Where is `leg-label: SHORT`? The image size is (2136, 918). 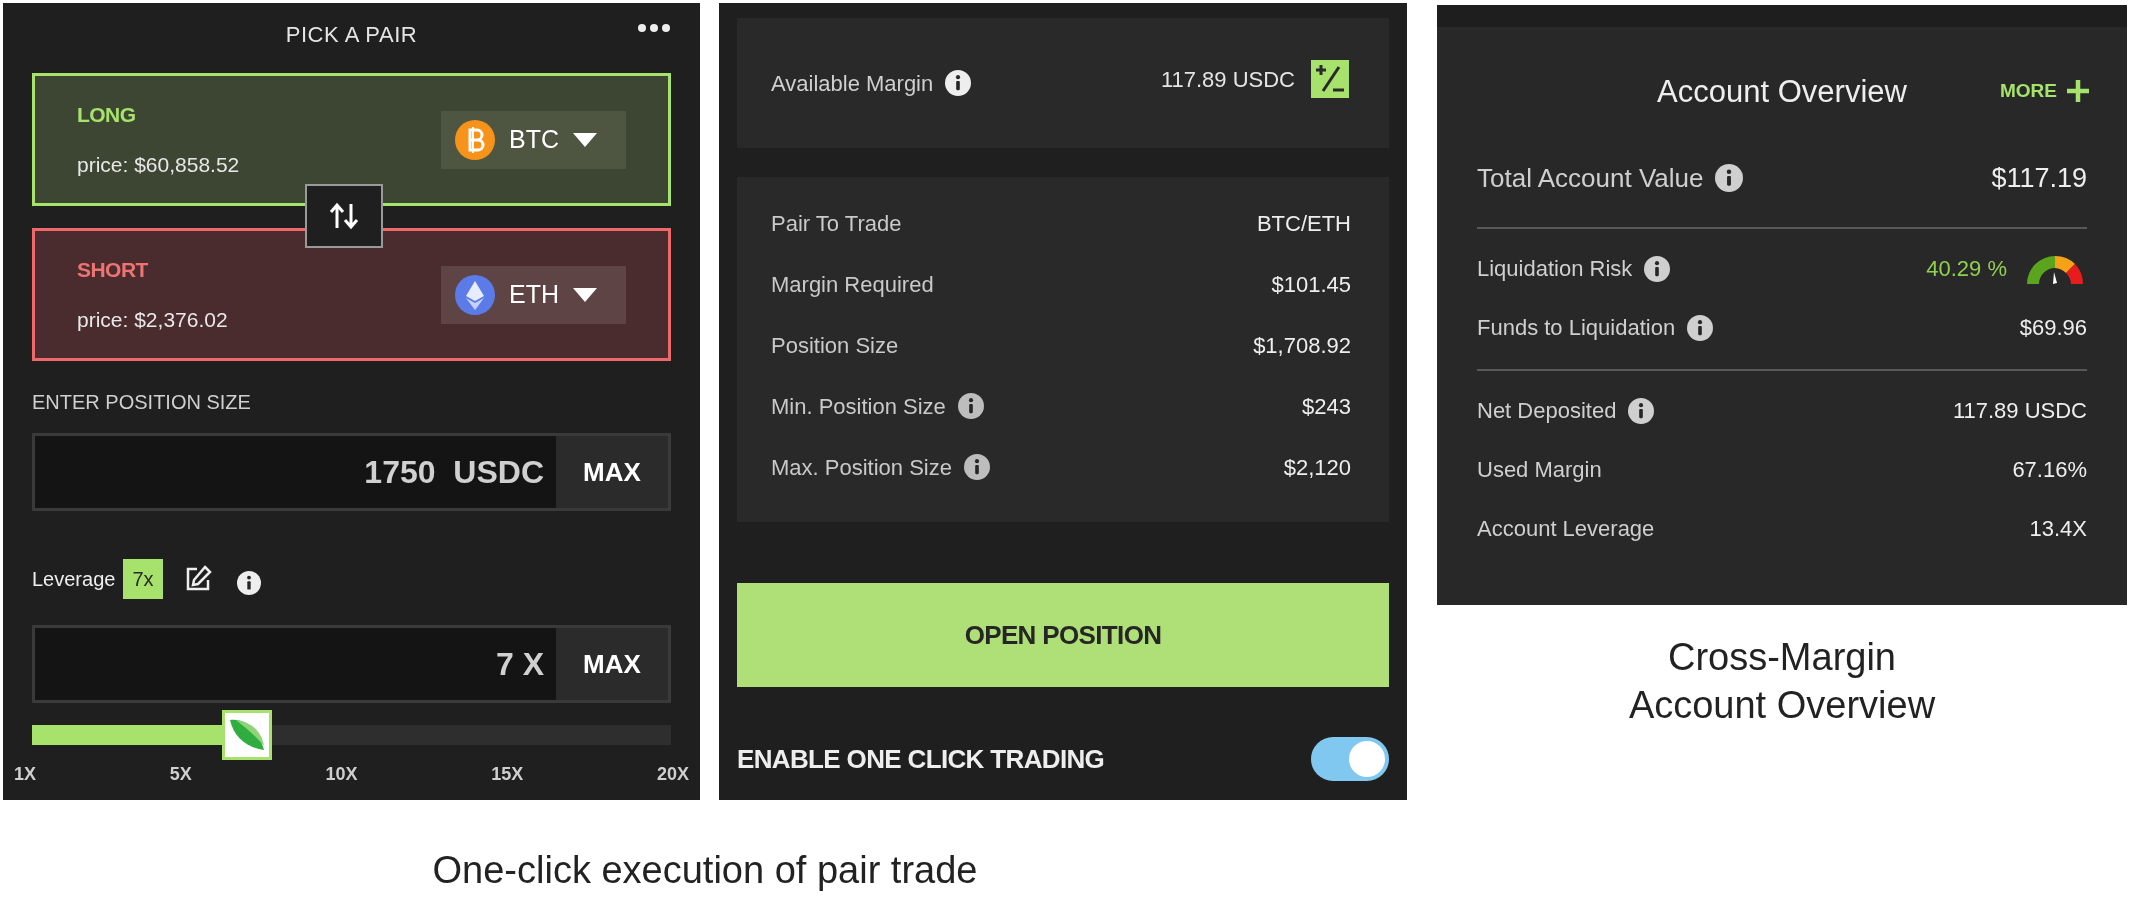 leg-label: SHORT is located at coordinates (113, 270).